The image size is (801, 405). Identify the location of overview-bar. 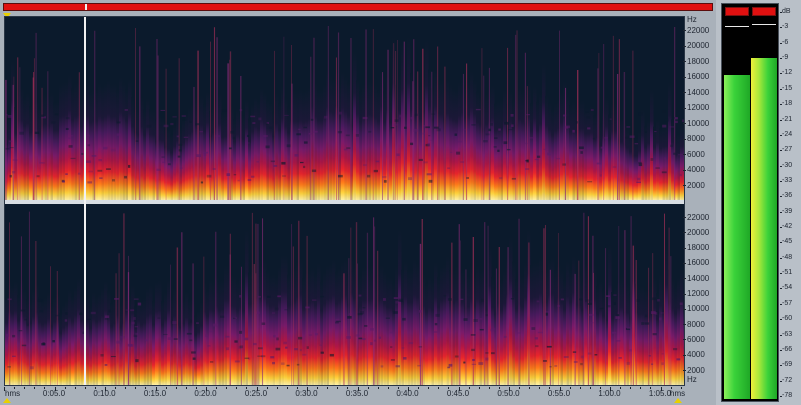
(358, 7).